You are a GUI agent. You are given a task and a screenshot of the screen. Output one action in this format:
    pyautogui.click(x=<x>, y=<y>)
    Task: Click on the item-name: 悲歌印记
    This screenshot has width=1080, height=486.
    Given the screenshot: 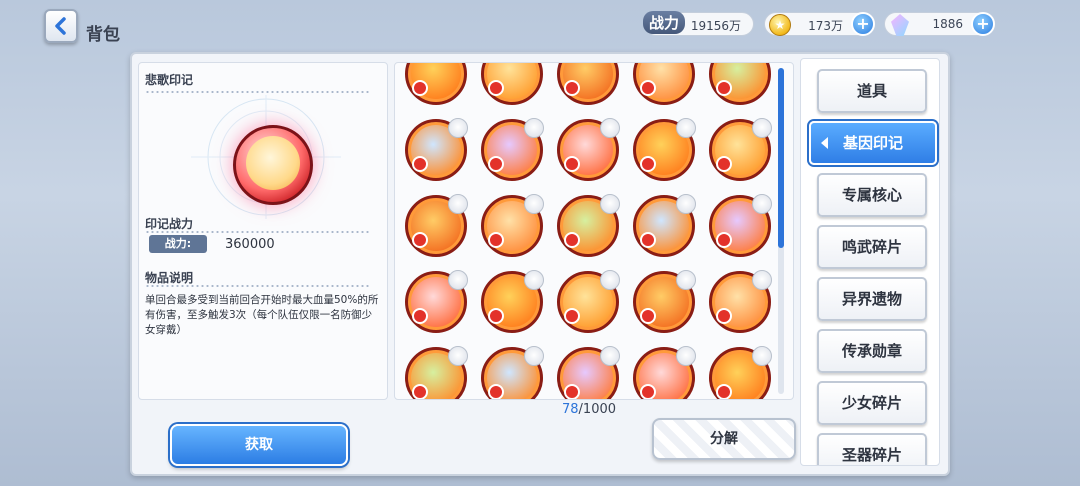 What is the action you would take?
    pyautogui.click(x=169, y=80)
    